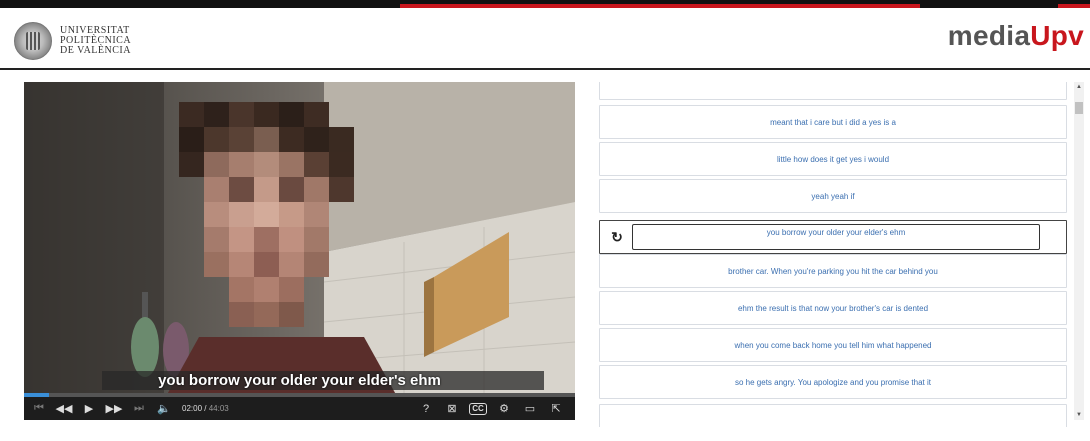 The image size is (1090, 441). I want to click on university-name-line-3: DE VALÈNCIA, so click(95, 50).